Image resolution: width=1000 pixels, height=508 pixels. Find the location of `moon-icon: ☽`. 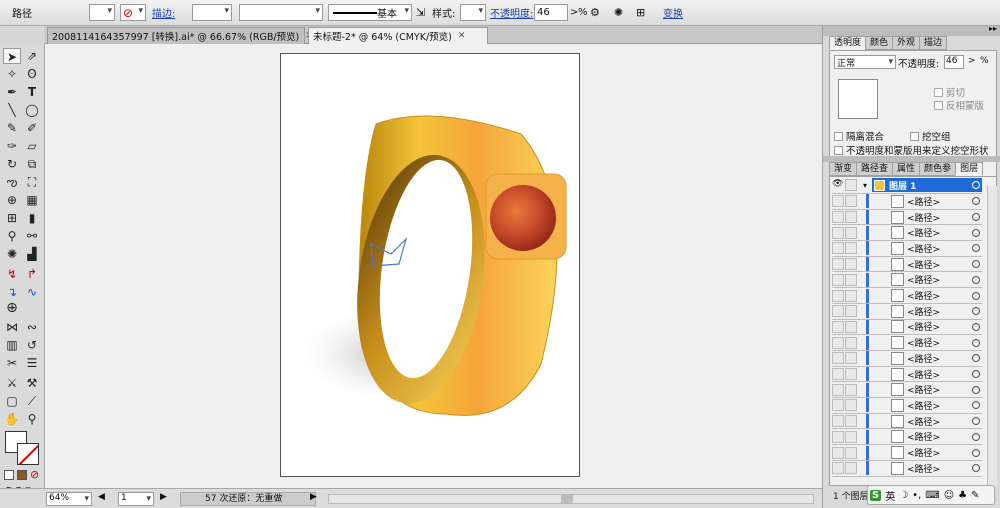

moon-icon: ☽ is located at coordinates (903, 495).